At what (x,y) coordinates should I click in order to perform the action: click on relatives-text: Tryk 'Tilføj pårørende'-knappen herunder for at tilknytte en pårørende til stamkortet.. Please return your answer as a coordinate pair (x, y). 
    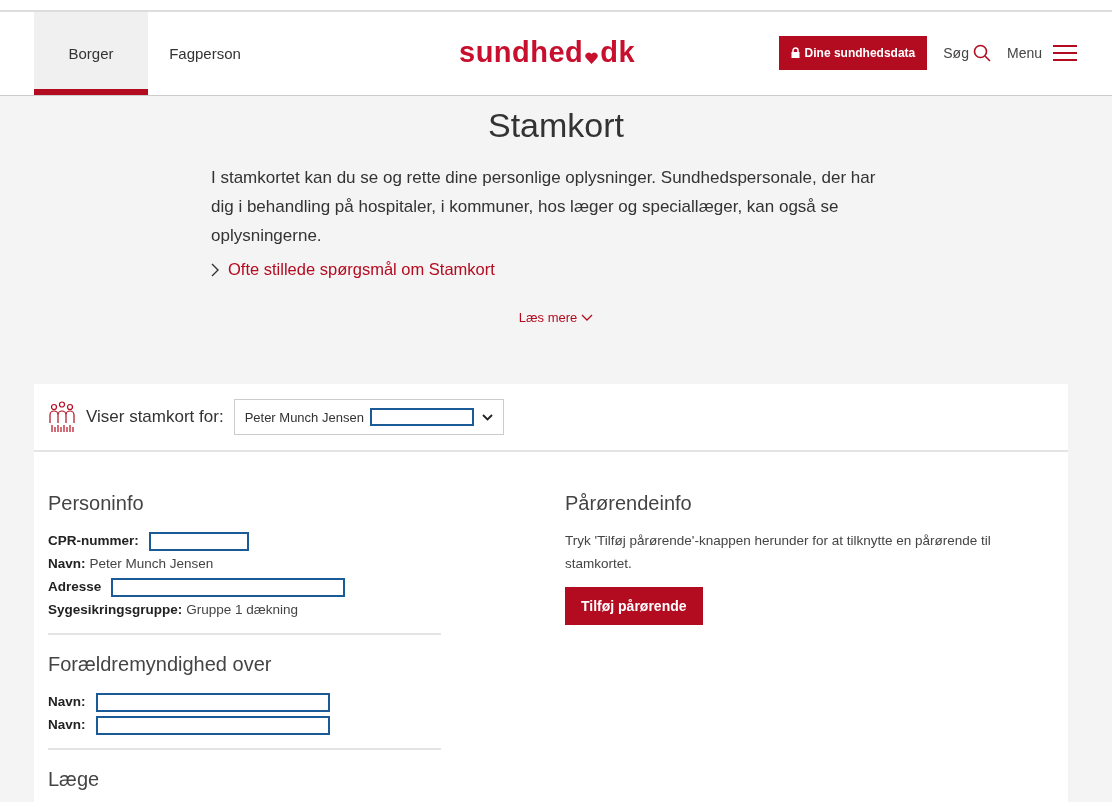
    Looking at the image, I should click on (778, 552).